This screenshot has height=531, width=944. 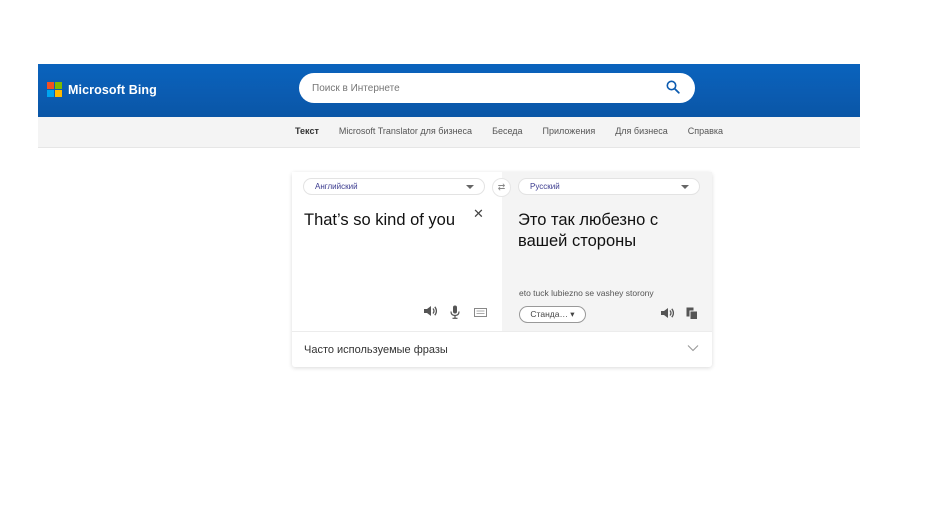 What do you see at coordinates (455, 312) in the screenshot?
I see `microphone-icon` at bounding box center [455, 312].